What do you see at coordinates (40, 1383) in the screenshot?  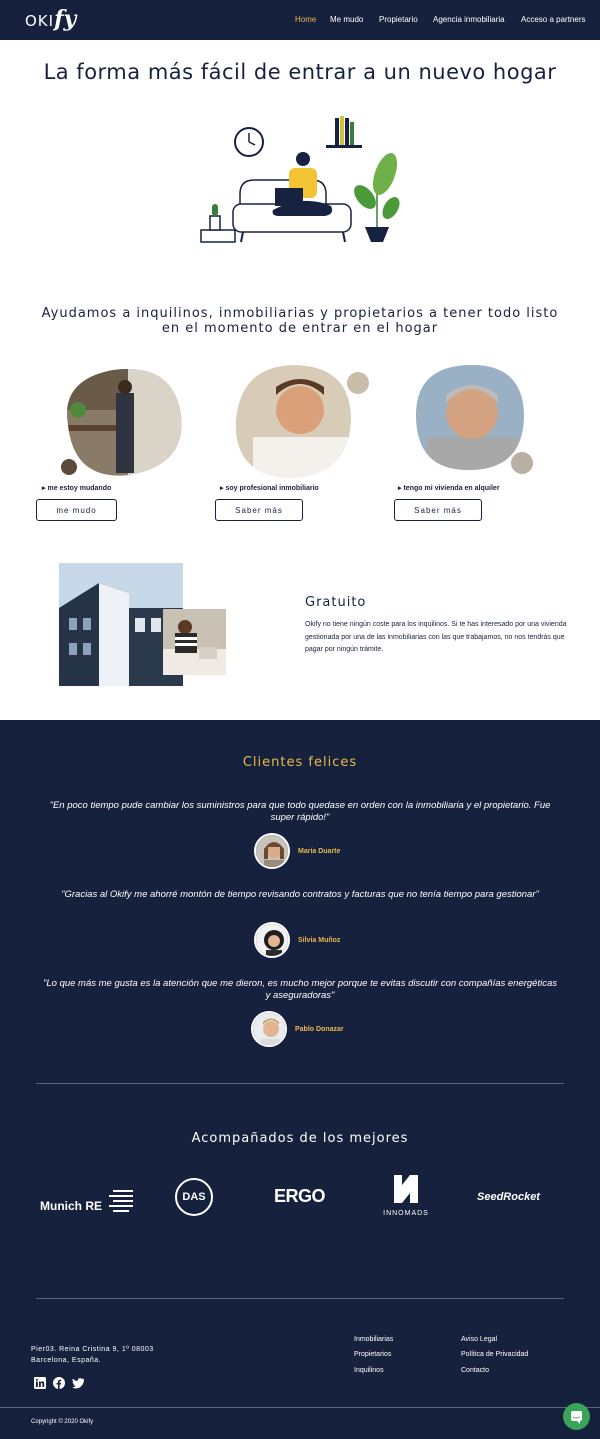 I see `linkedin-icon` at bounding box center [40, 1383].